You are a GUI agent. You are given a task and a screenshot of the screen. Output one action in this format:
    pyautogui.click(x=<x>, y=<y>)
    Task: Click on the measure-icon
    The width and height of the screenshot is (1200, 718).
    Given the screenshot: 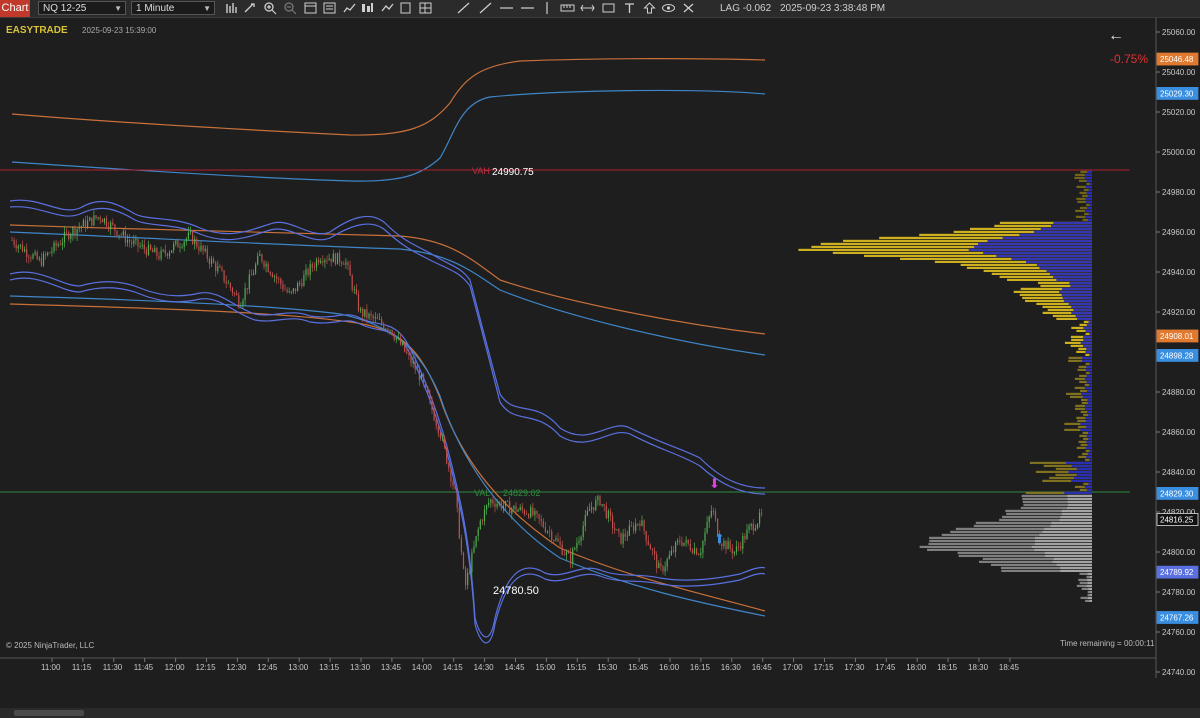 What is the action you would take?
    pyautogui.click(x=587, y=8)
    